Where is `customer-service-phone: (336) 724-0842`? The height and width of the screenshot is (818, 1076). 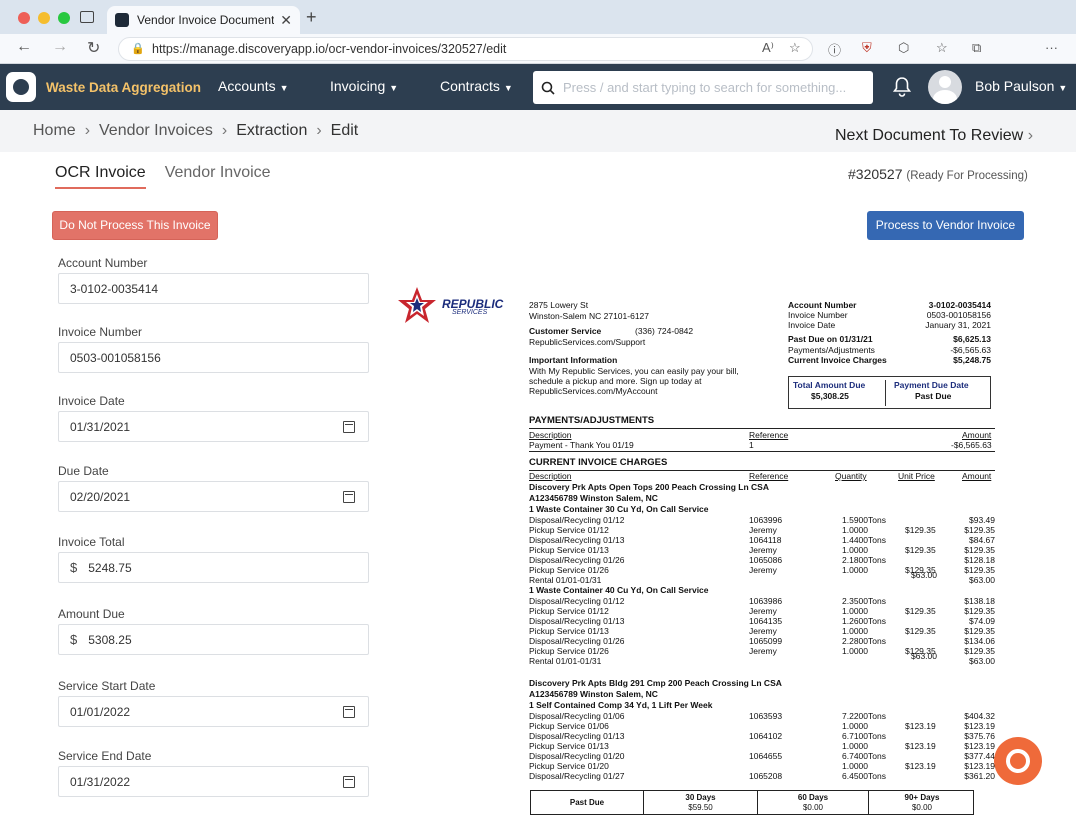 customer-service-phone: (336) 724-0842 is located at coordinates (664, 331).